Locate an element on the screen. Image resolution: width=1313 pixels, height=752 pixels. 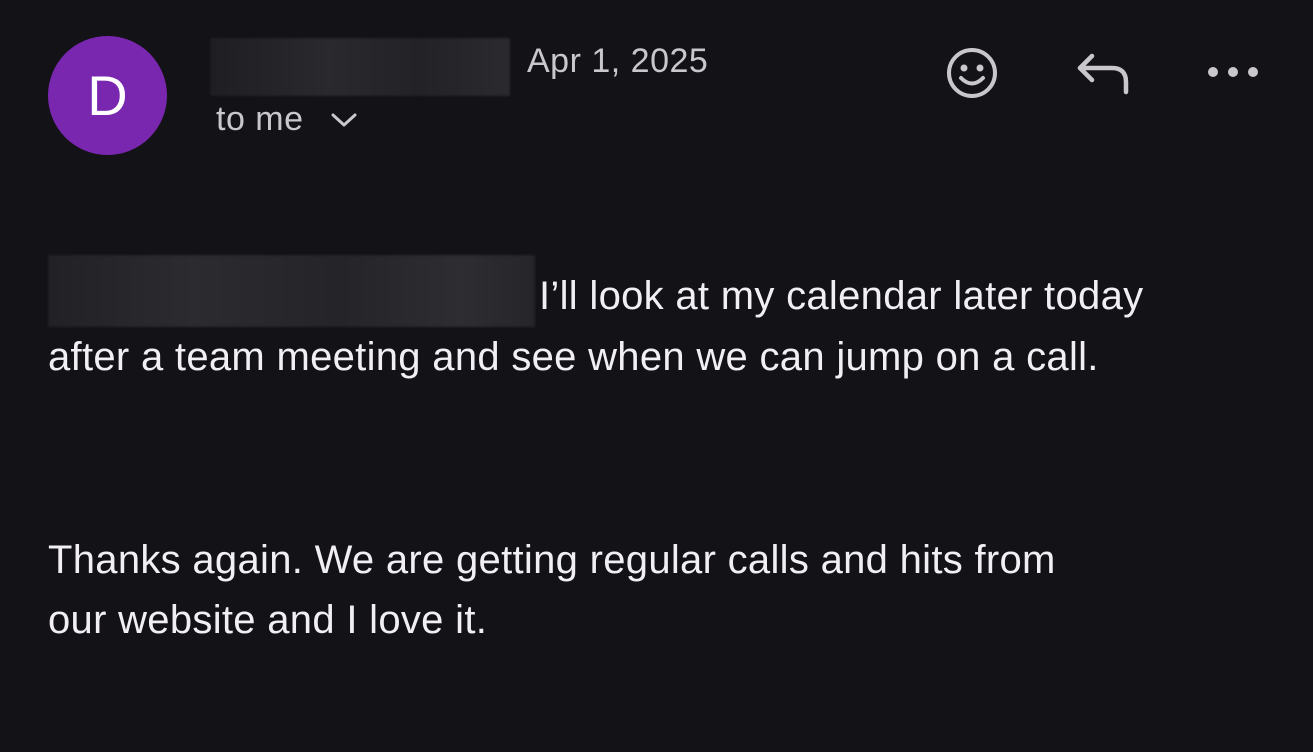
more-horizontal-icon is located at coordinates (1233, 72).